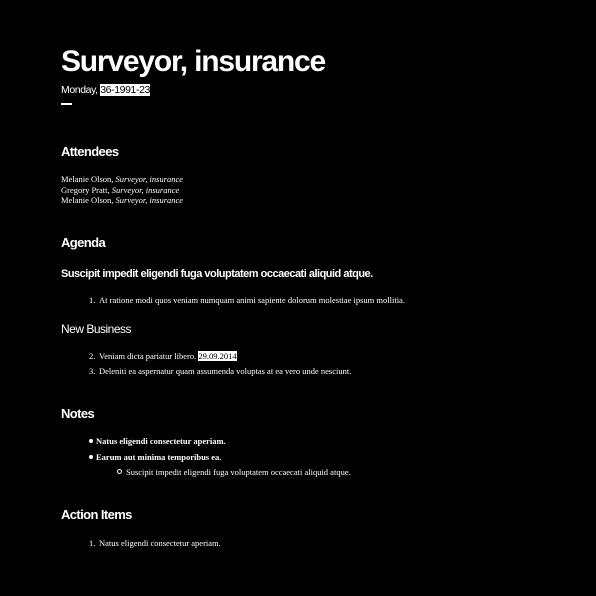 The height and width of the screenshot is (596, 596). What do you see at coordinates (85, 189) in the screenshot?
I see `attendee-name: Gregory Pratt,` at bounding box center [85, 189].